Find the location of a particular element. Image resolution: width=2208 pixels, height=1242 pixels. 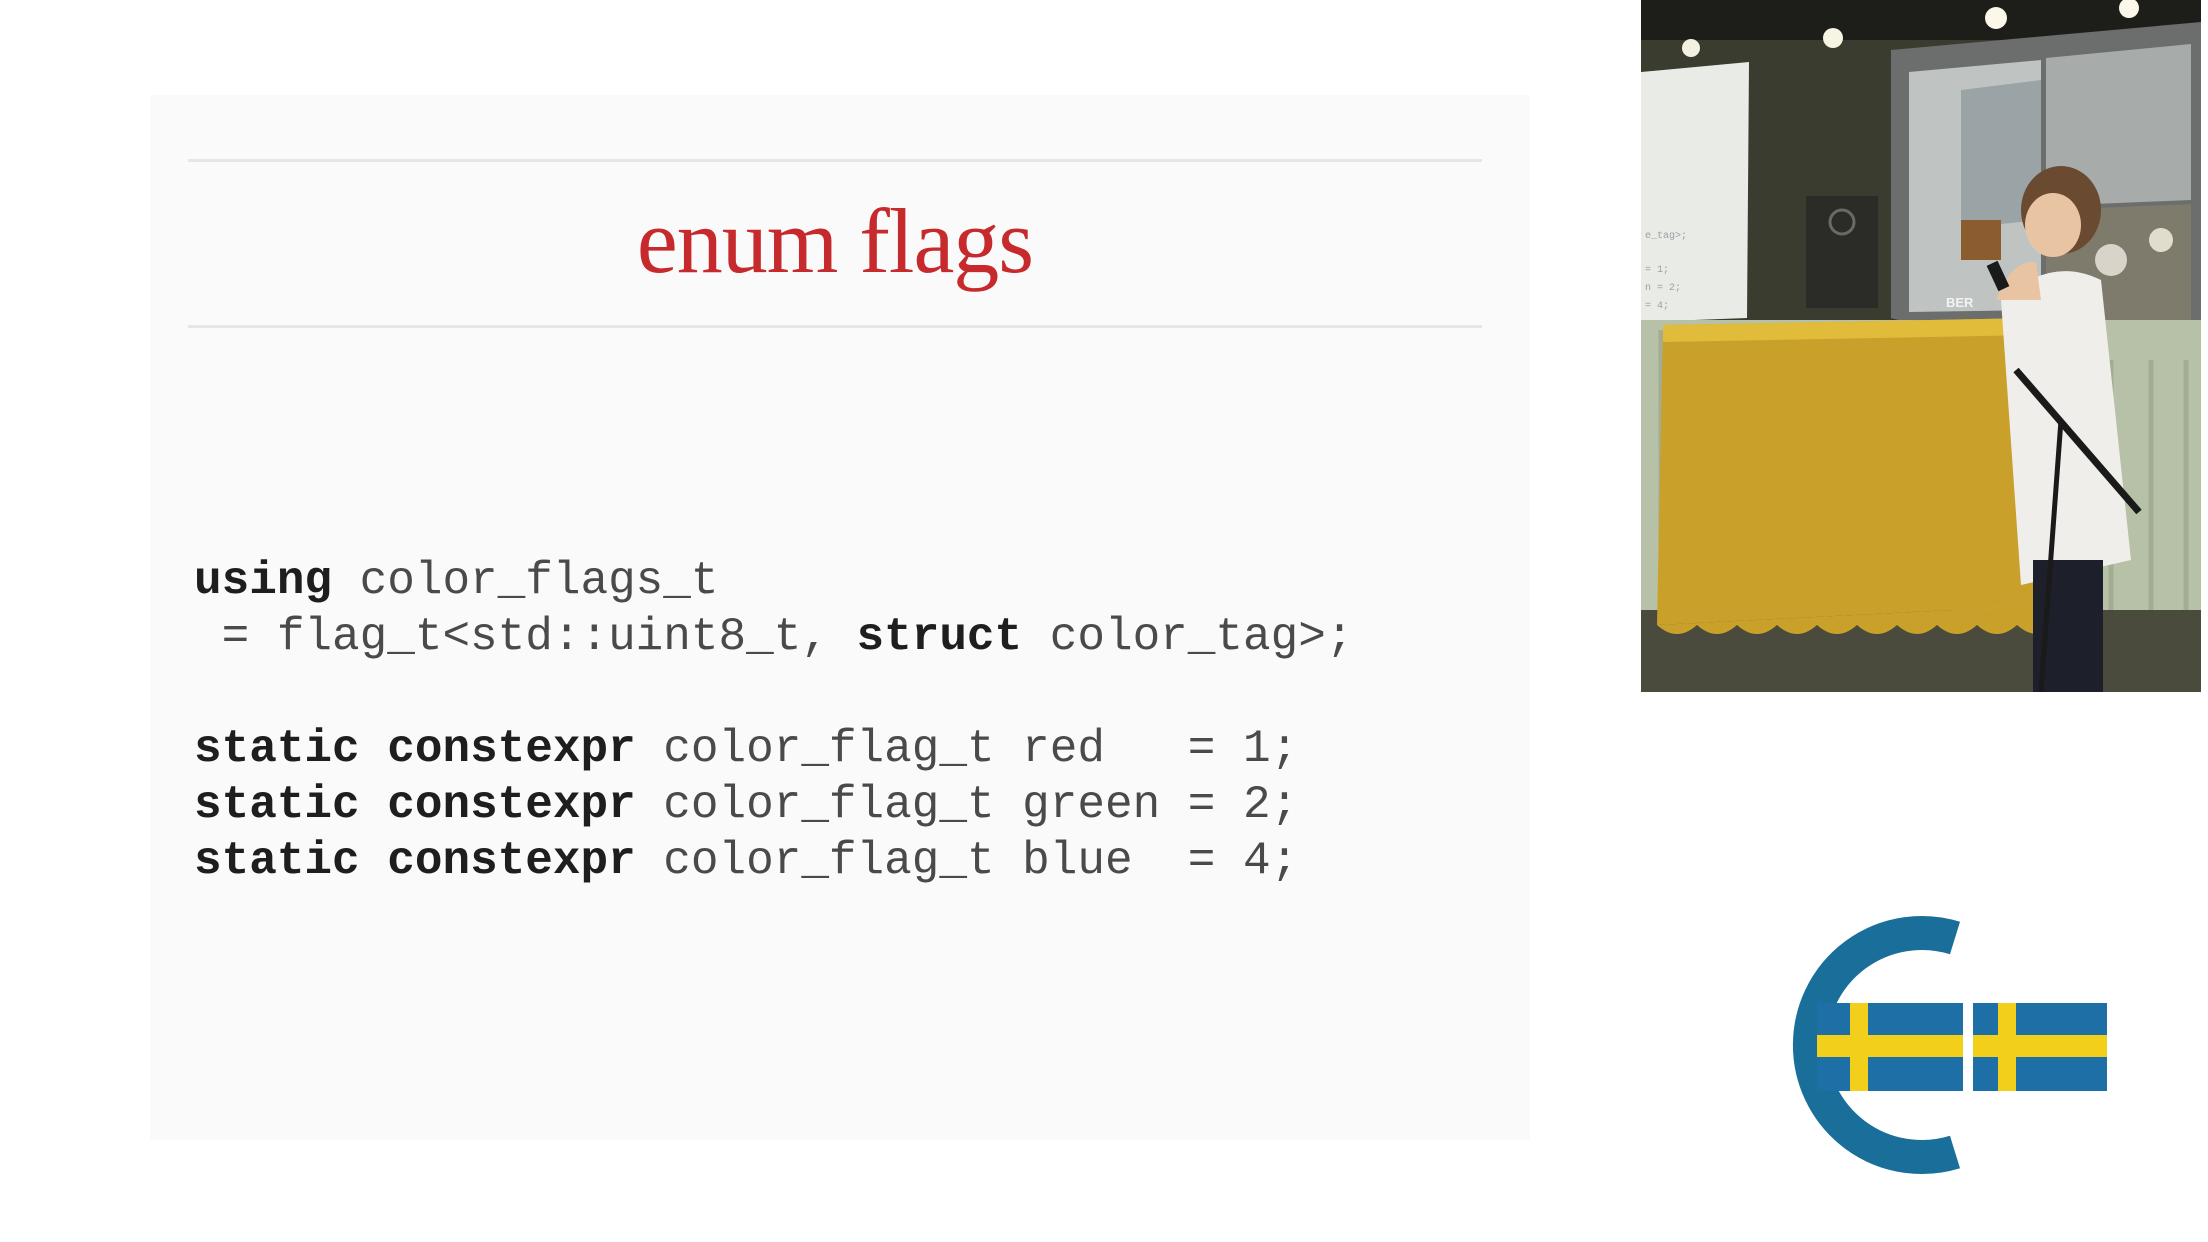

code-line: static constexpr color_flag_t red = 1; is located at coordinates (773, 749).